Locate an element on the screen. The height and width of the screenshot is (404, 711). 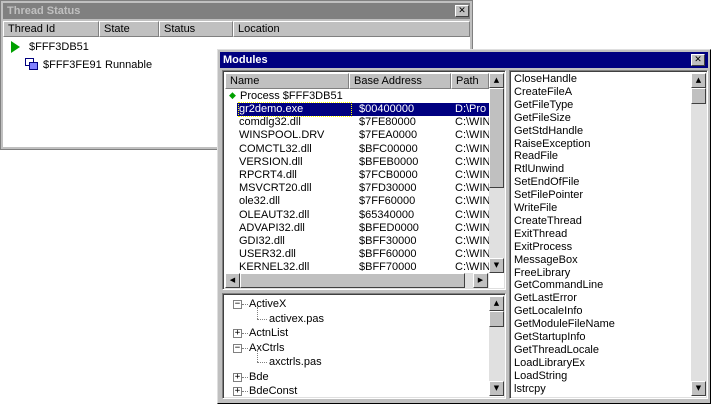
column-header-status: Status is located at coordinates (196, 29).